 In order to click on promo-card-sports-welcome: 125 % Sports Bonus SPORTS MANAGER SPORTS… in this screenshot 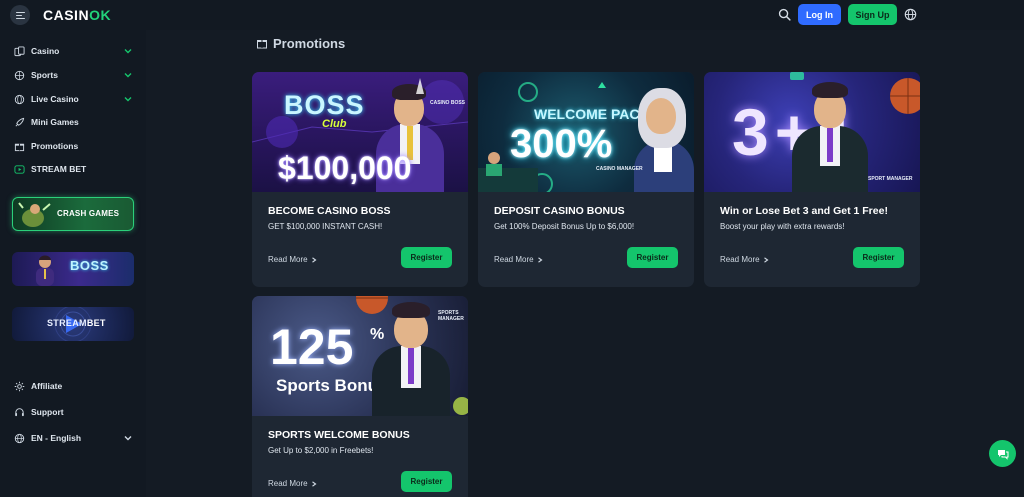, I will do `click(360, 396)`.